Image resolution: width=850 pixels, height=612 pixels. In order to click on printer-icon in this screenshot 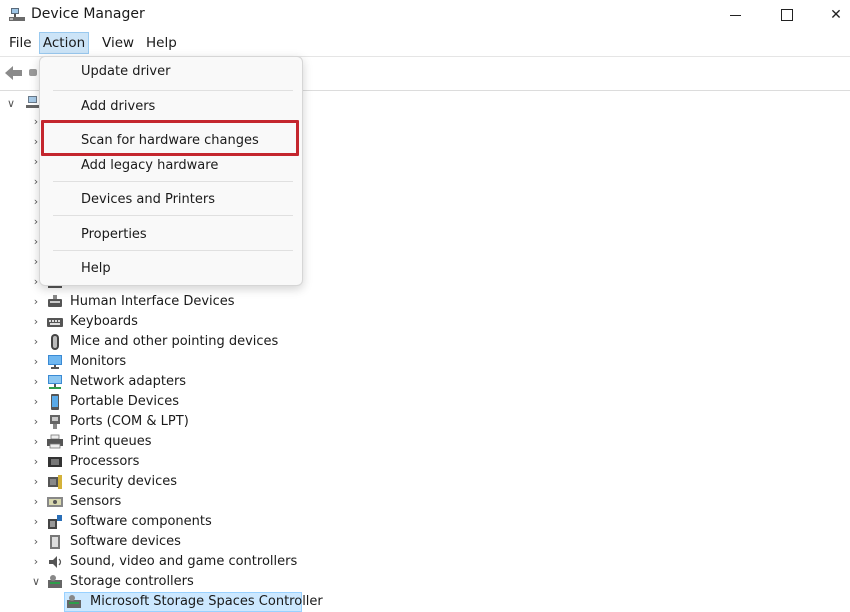, I will do `click(55, 442)`.